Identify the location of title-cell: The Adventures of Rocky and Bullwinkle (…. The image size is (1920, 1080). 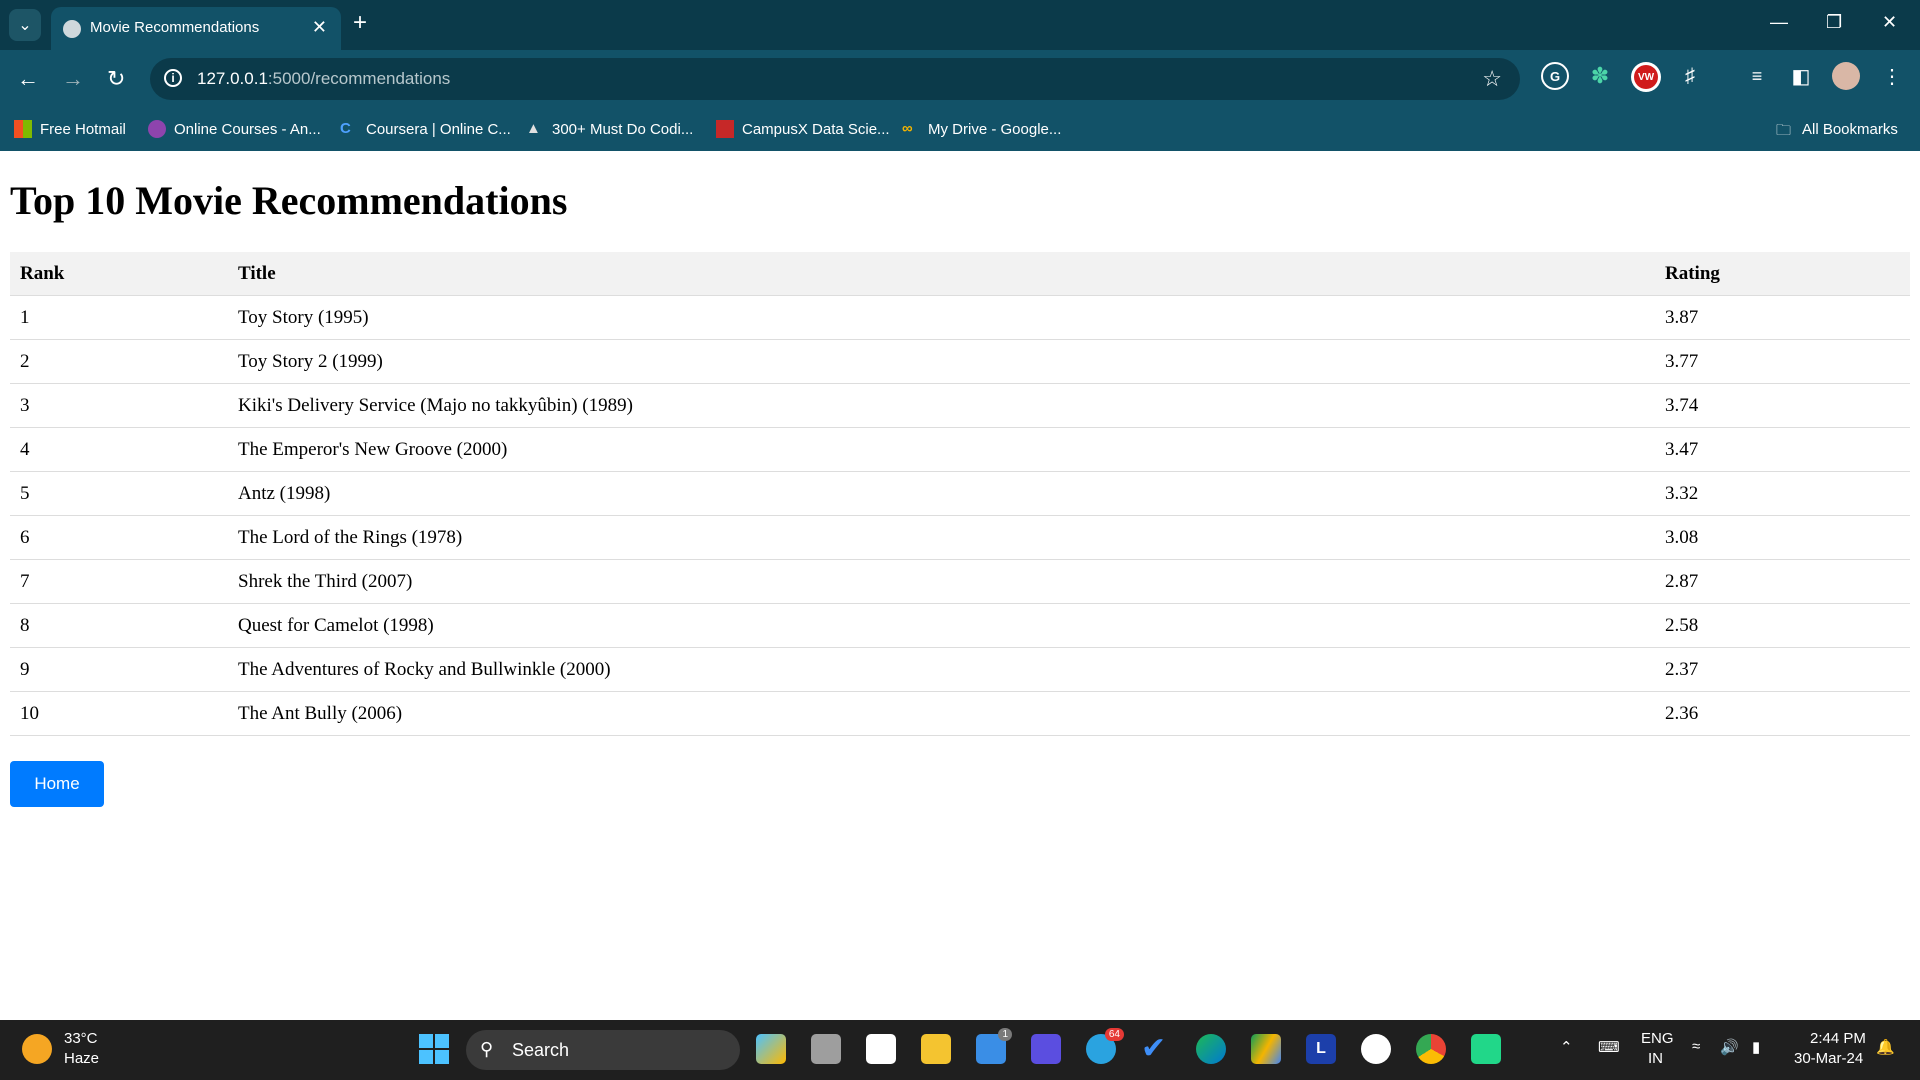
(941, 669).